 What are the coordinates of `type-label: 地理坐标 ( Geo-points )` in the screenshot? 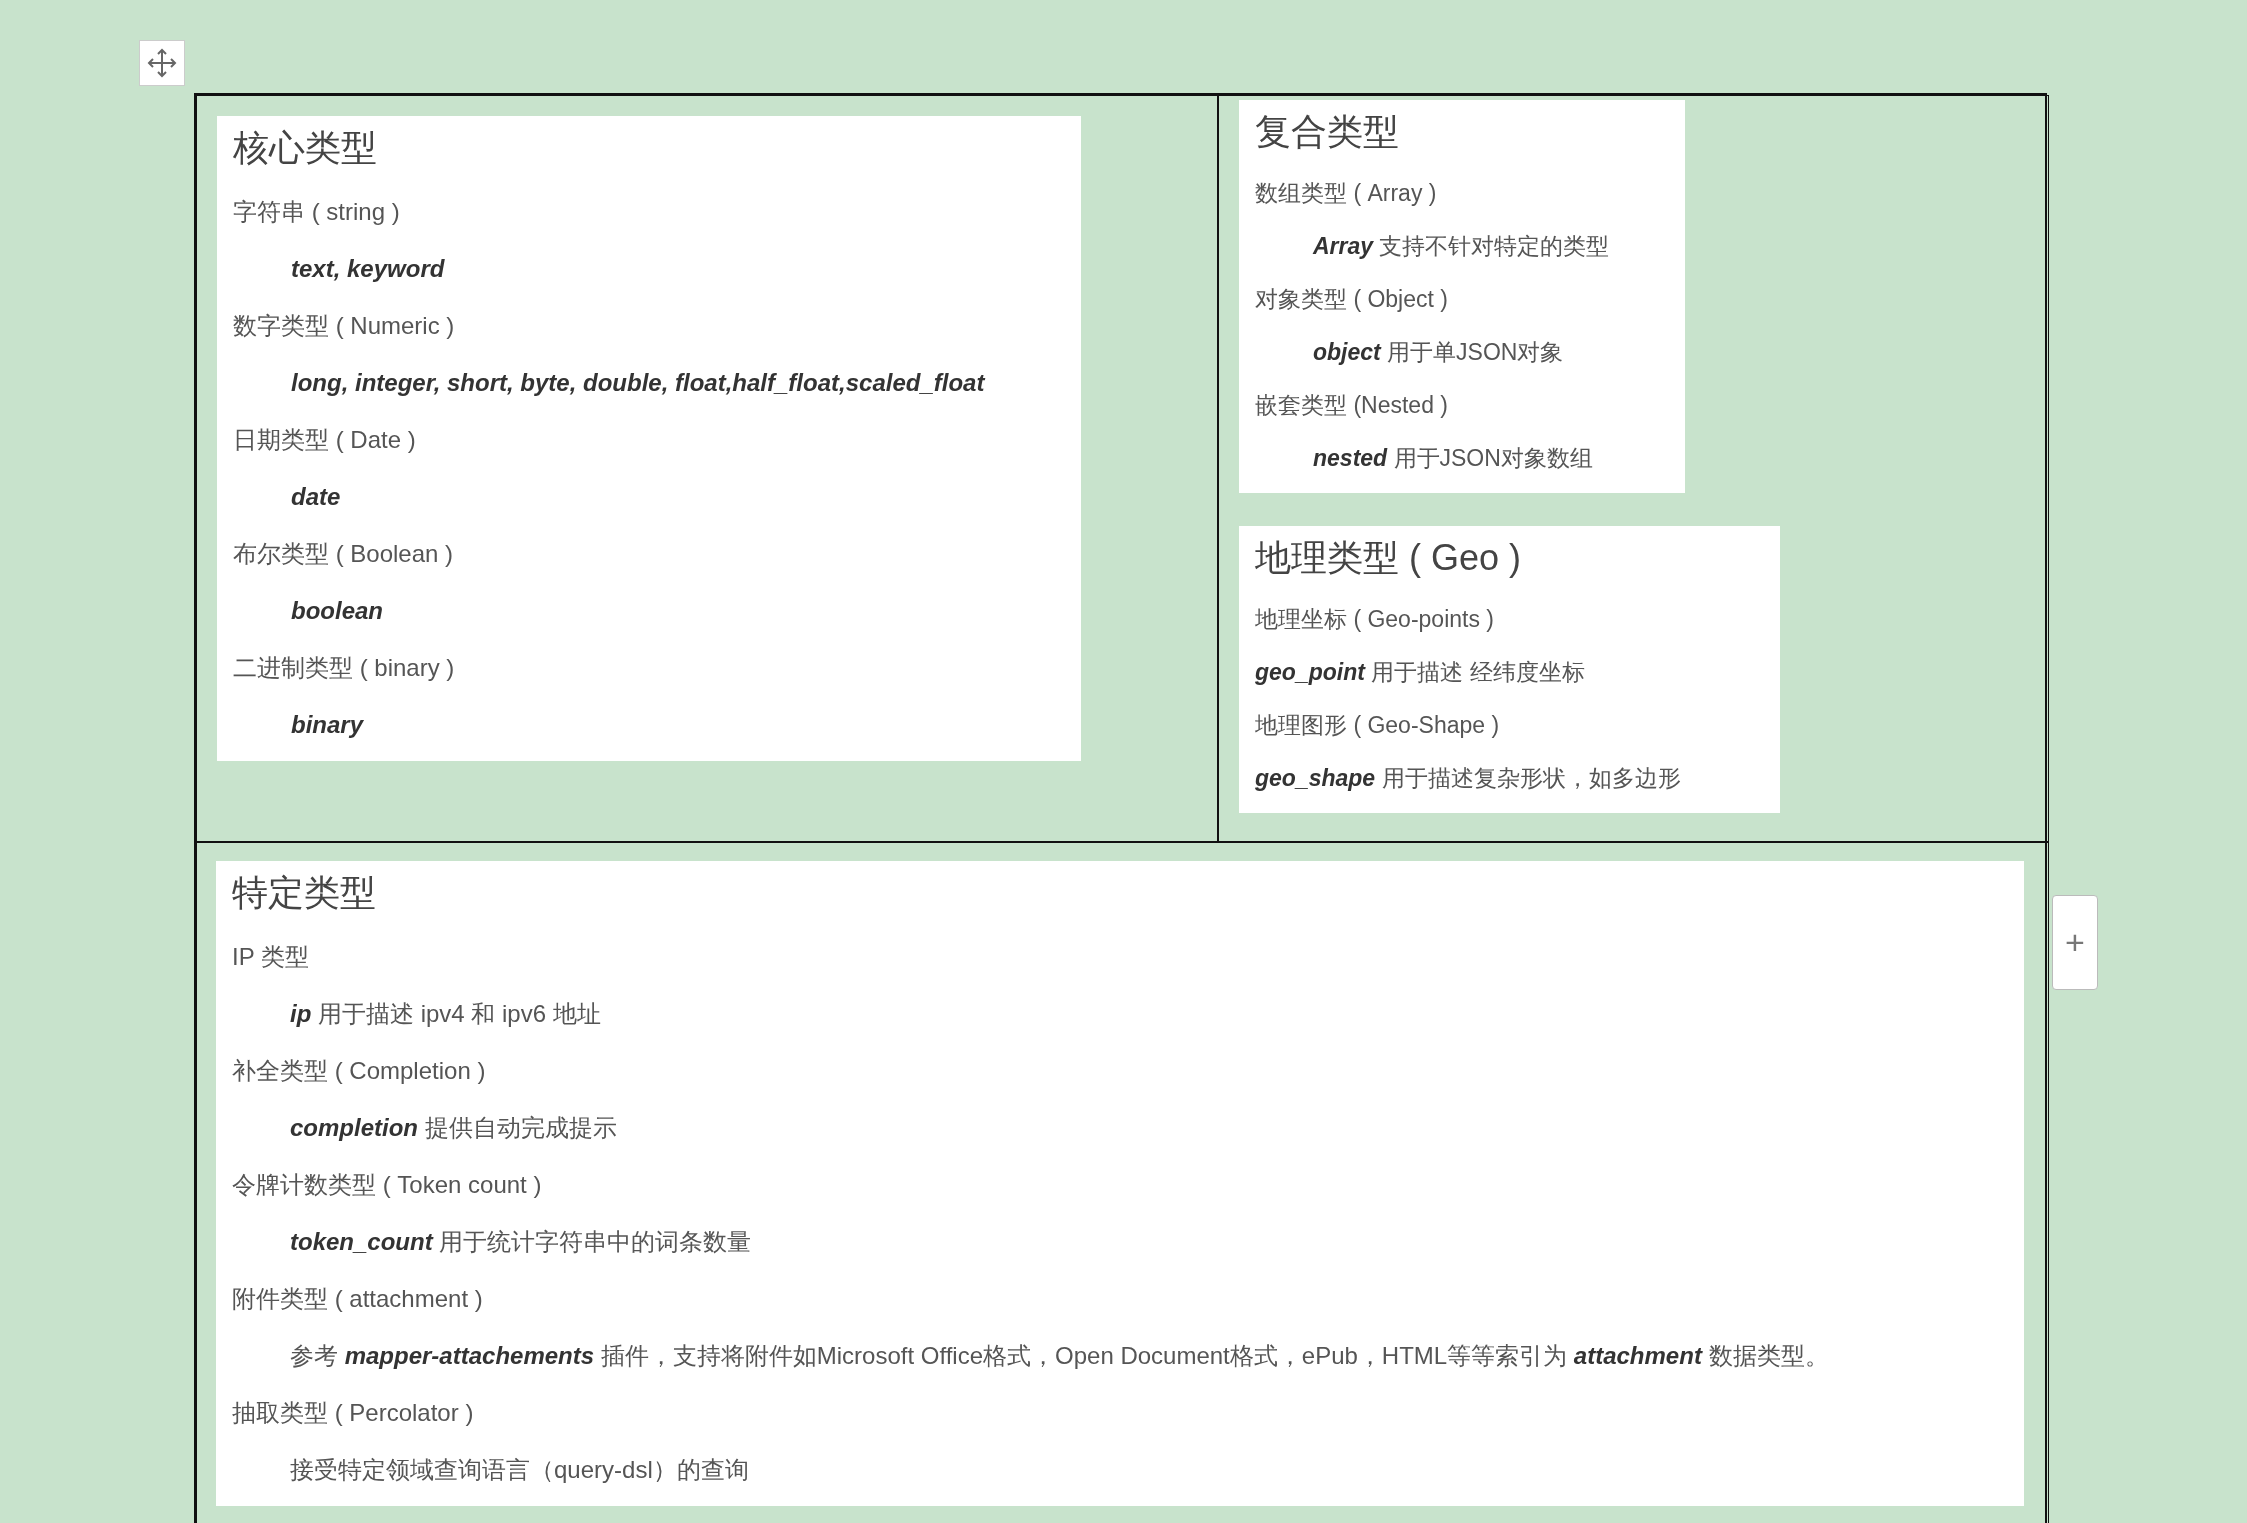 It's located at (1375, 619).